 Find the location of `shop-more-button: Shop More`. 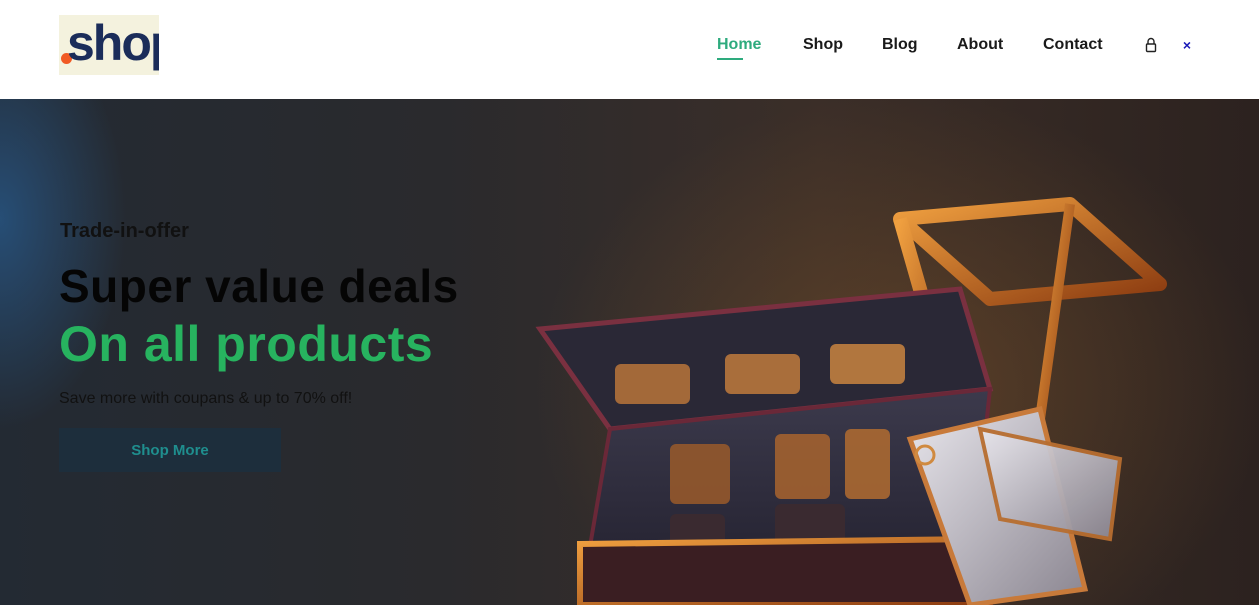

shop-more-button: Shop More is located at coordinates (170, 450).